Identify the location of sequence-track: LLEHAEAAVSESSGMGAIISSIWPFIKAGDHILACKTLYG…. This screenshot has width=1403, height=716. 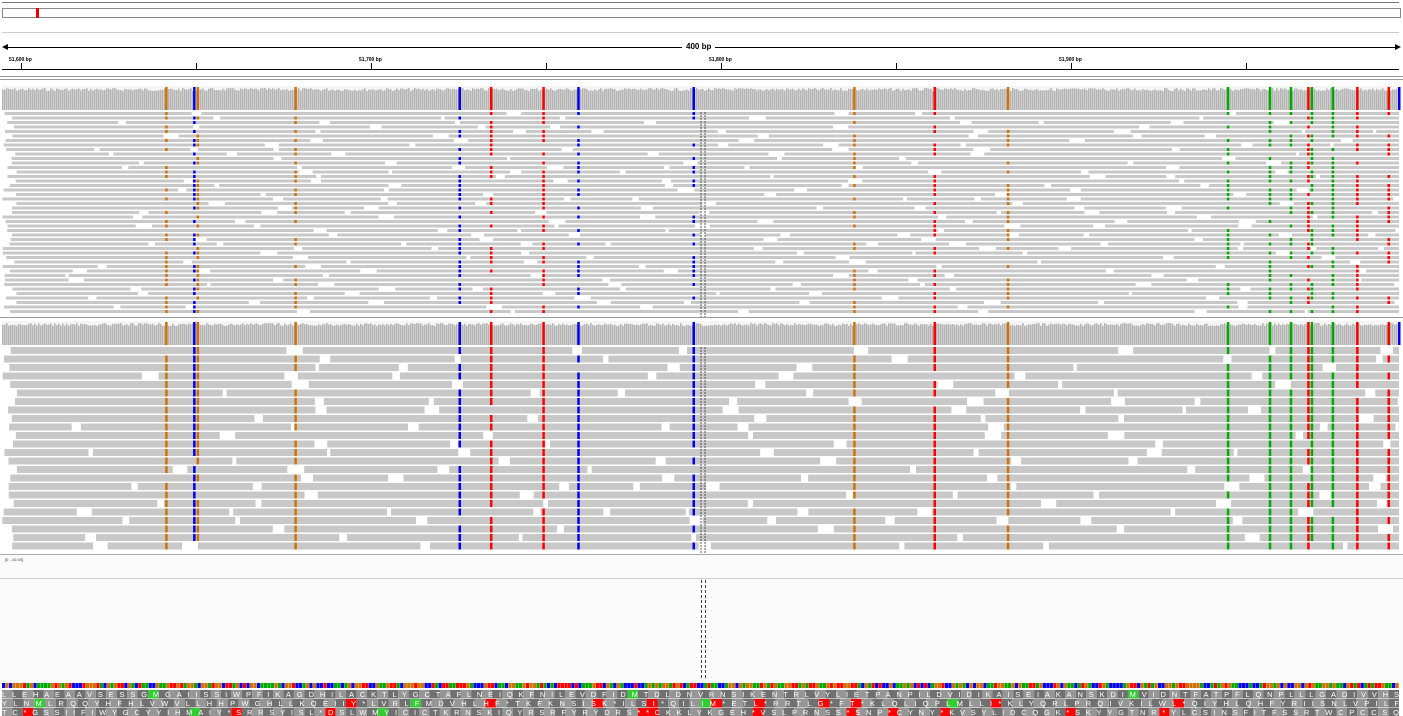
(701, 699).